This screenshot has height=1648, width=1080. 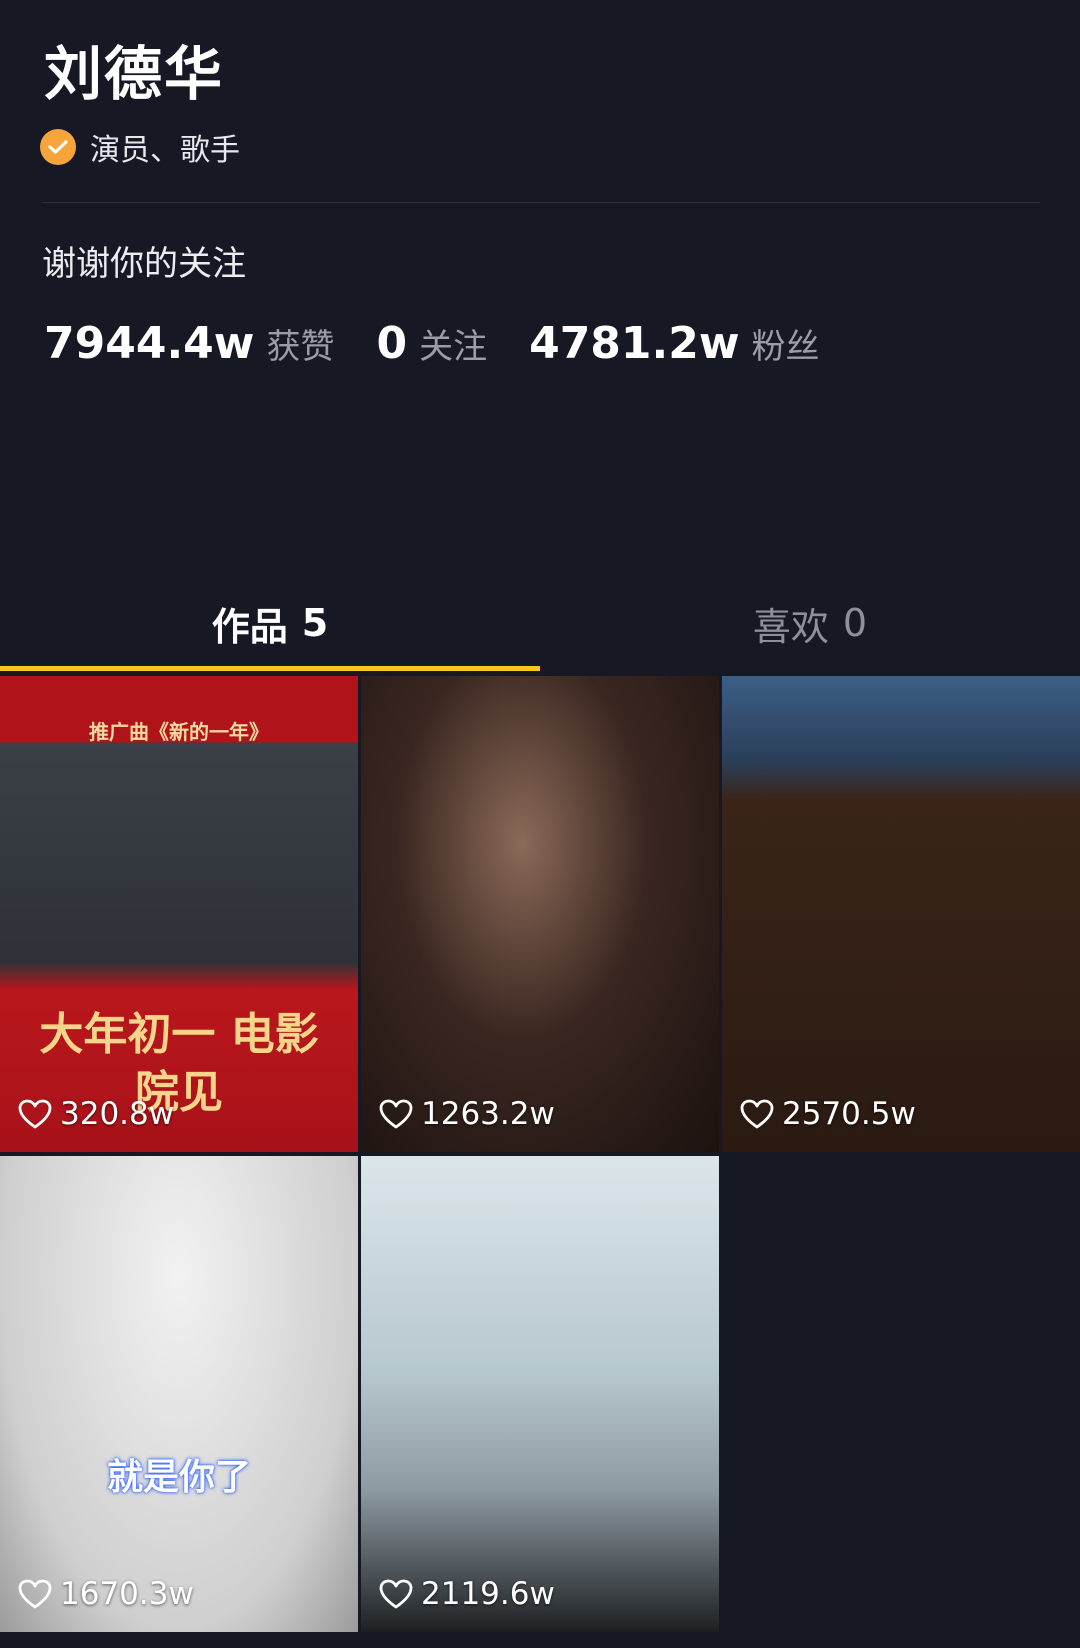 What do you see at coordinates (849, 1114) in the screenshot?
I see `like-count-text: 2570.5w` at bounding box center [849, 1114].